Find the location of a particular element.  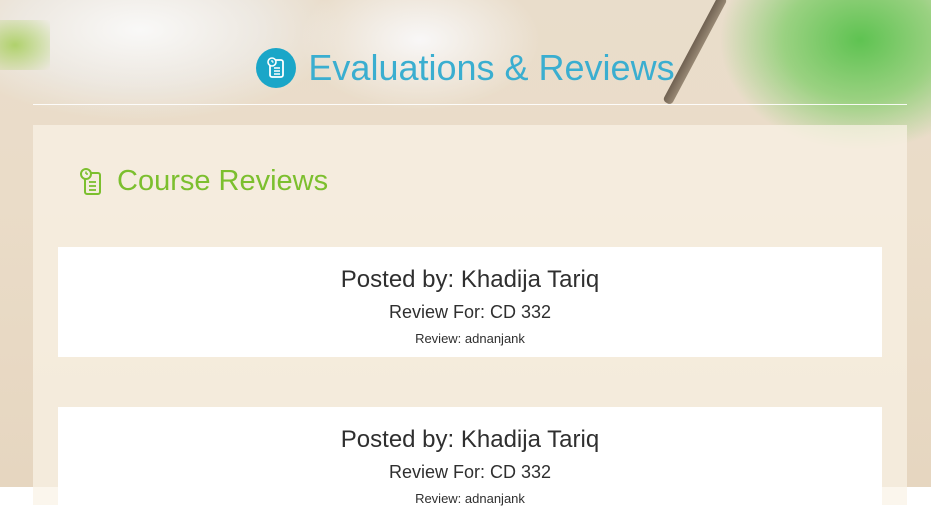

section-header: Course Reviews is located at coordinates (203, 181).